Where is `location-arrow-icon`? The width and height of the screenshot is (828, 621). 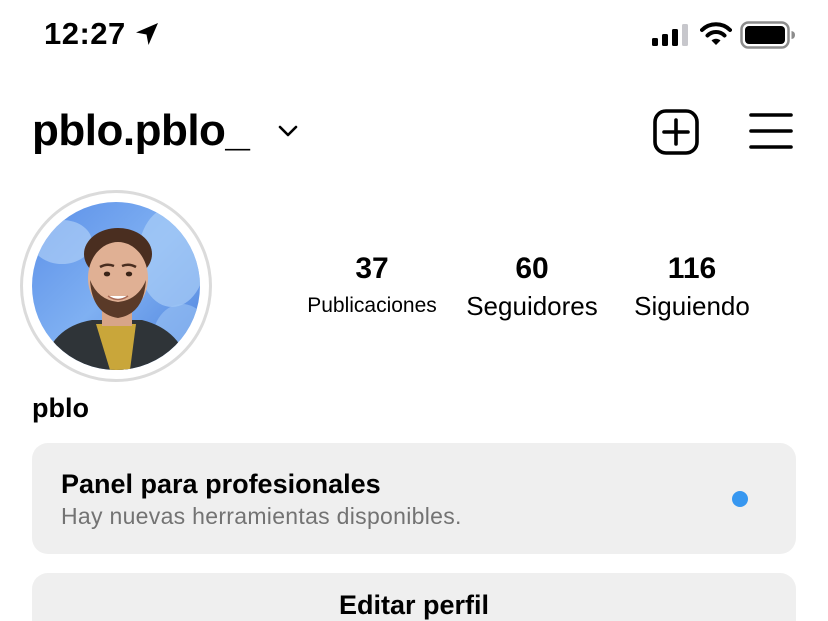 location-arrow-icon is located at coordinates (147, 34).